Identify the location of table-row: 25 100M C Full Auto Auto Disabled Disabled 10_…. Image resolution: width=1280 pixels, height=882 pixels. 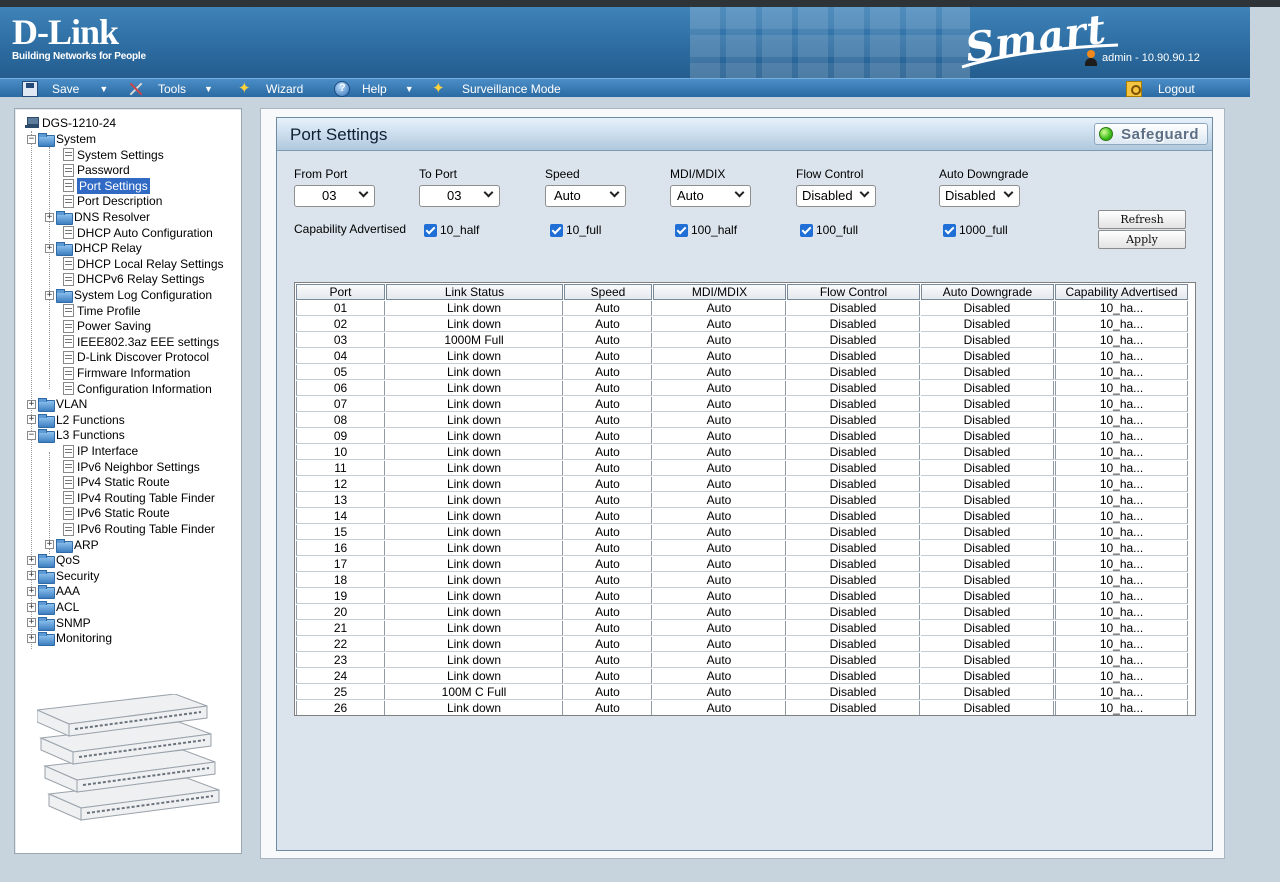
(742, 692).